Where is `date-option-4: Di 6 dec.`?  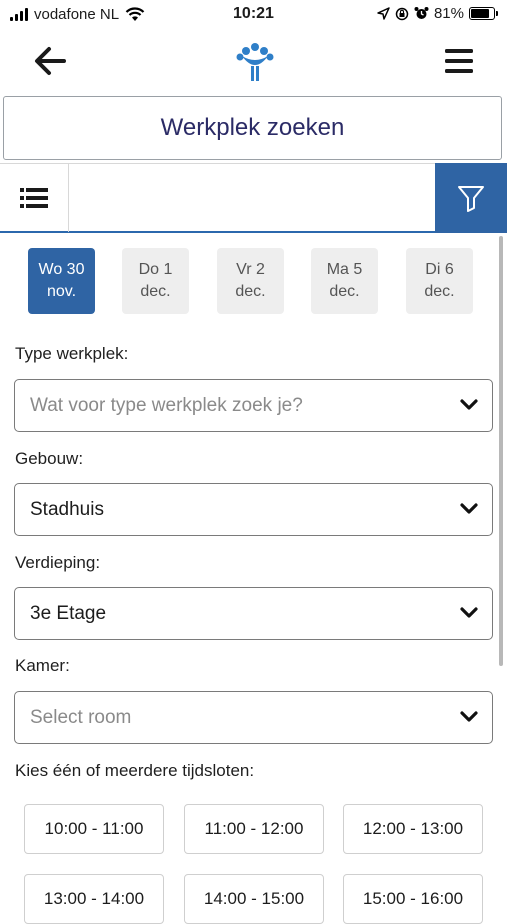
date-option-4: Di 6 dec. is located at coordinates (439, 281).